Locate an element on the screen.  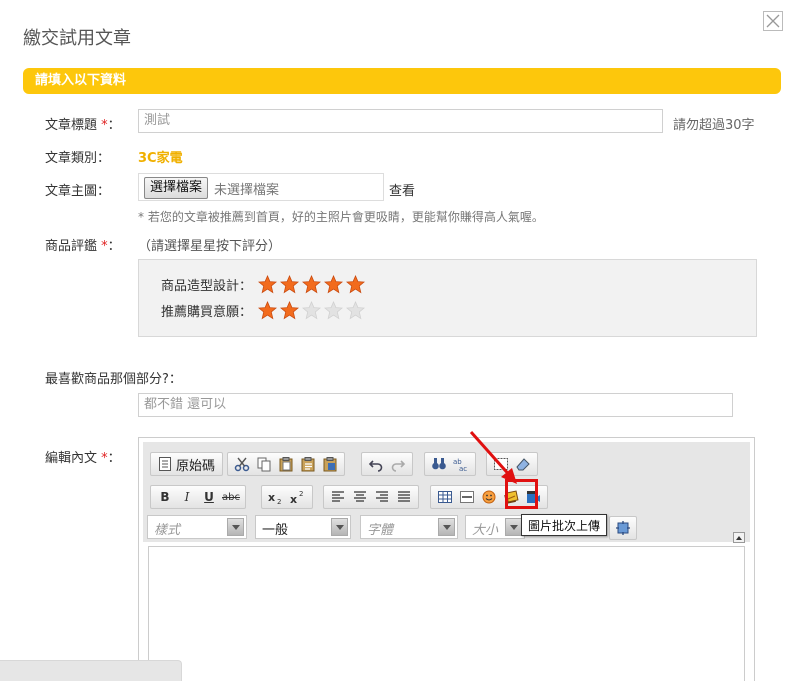
superscript-button: x2 is located at coordinates (298, 497).